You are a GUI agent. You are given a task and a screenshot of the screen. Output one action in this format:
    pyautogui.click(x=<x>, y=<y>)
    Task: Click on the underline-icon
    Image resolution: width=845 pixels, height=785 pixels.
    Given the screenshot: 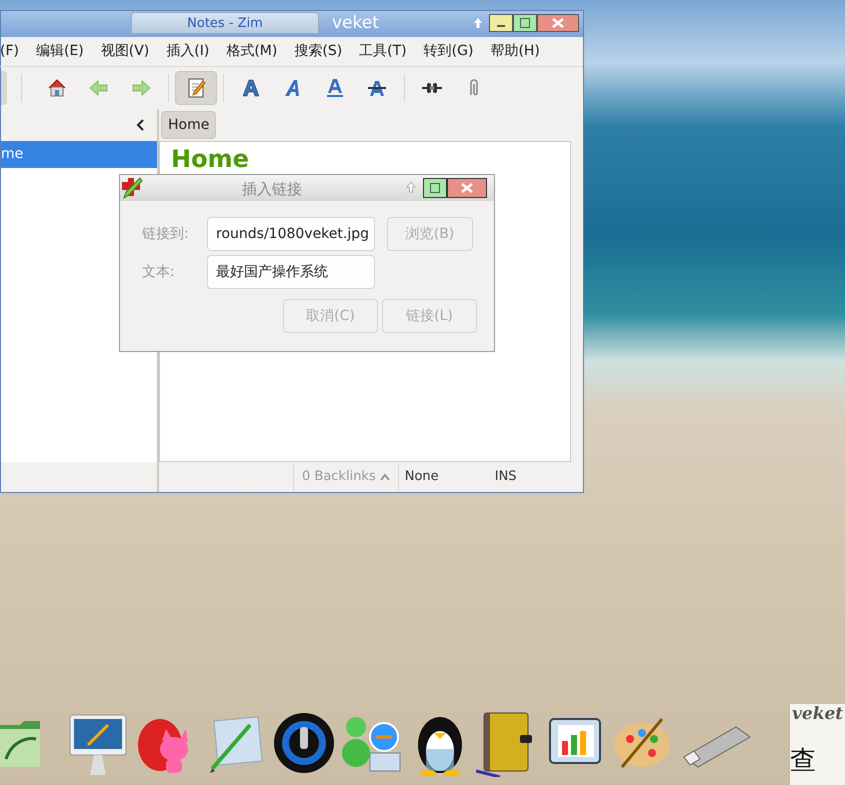 What is the action you would take?
    pyautogui.click(x=335, y=88)
    